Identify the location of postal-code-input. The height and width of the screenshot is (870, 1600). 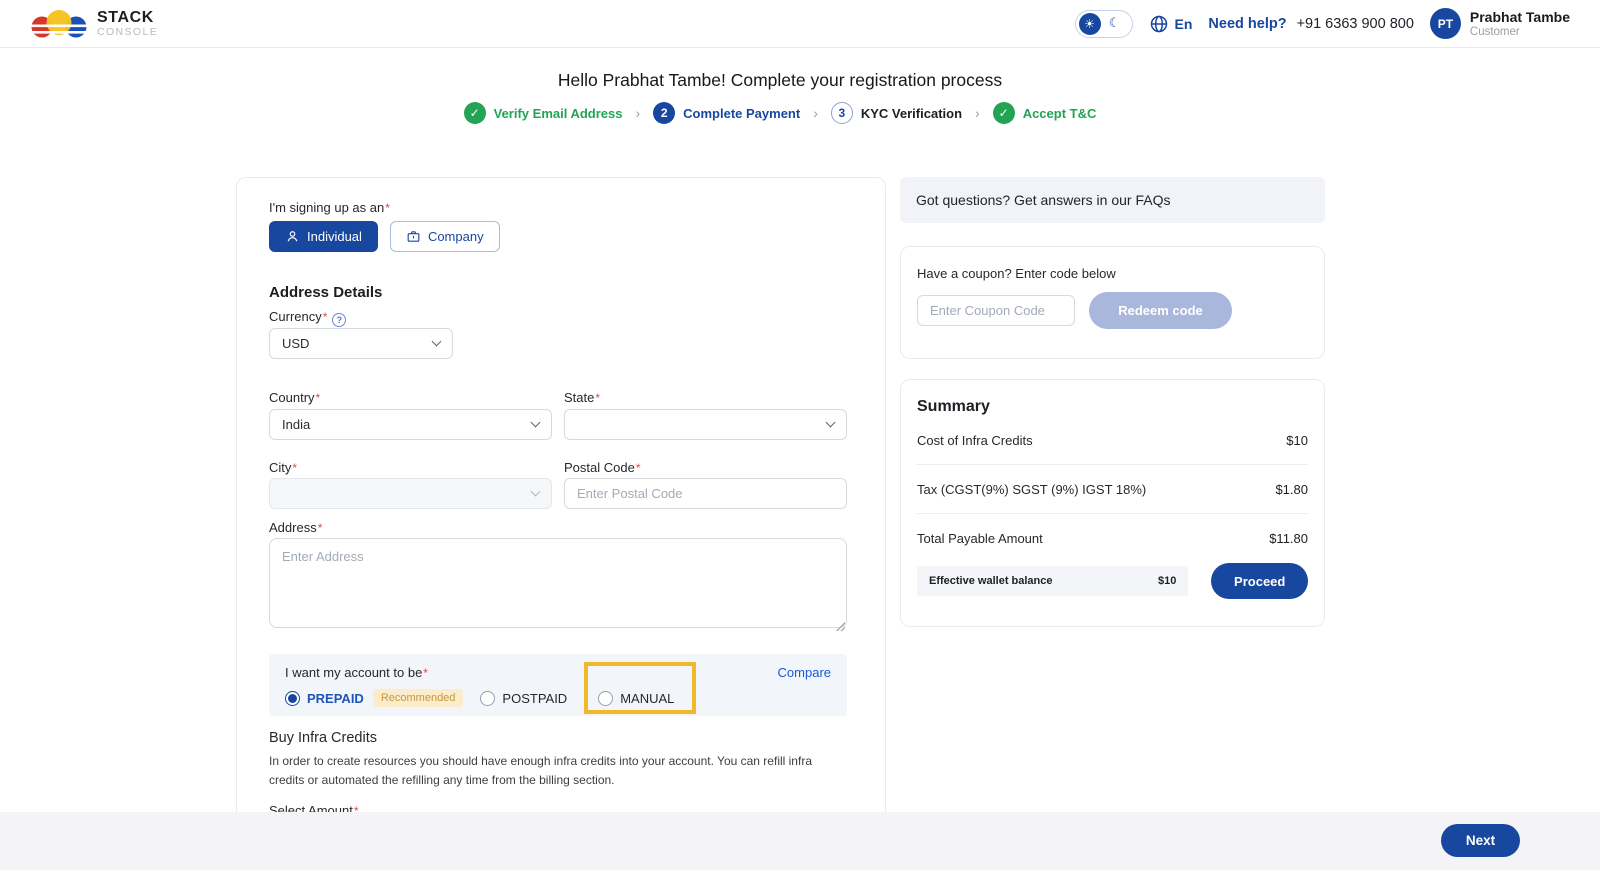
(705, 493).